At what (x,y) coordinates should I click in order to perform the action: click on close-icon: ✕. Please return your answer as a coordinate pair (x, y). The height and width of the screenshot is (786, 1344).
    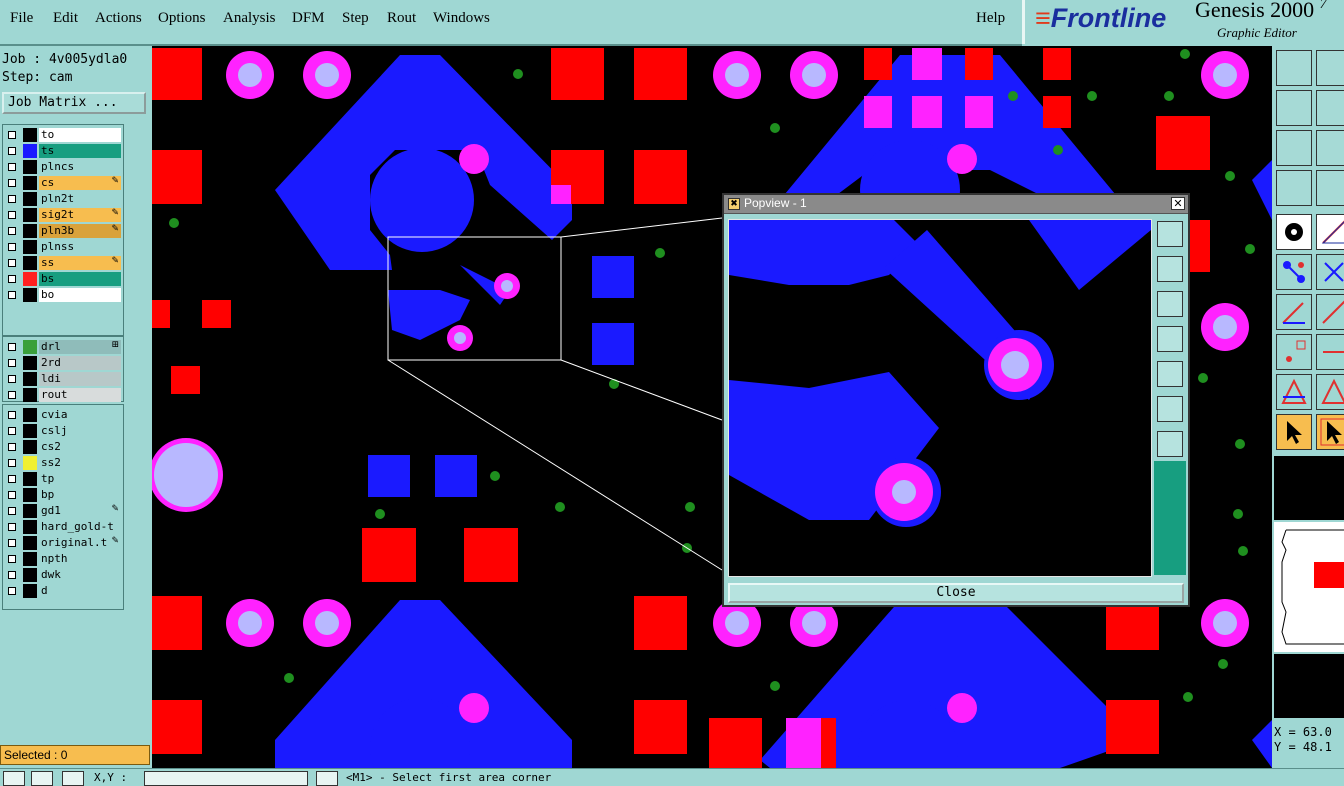
    Looking at the image, I should click on (1178, 203).